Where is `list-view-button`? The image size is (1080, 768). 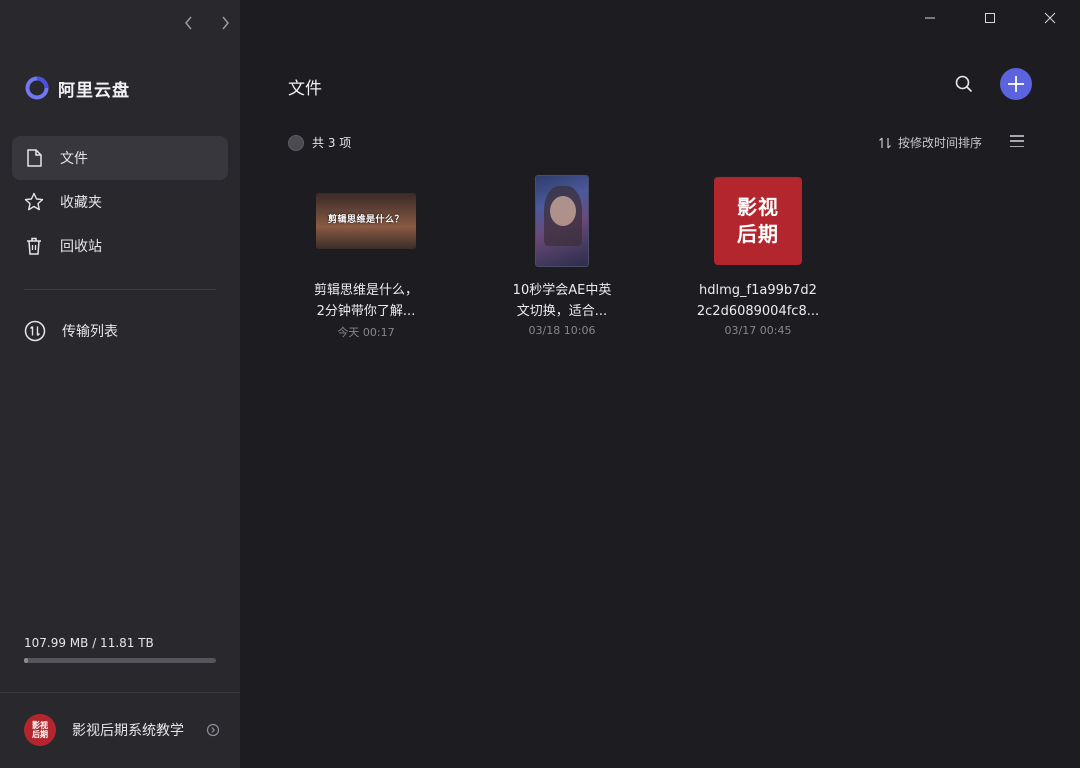 list-view-button is located at coordinates (1019, 141).